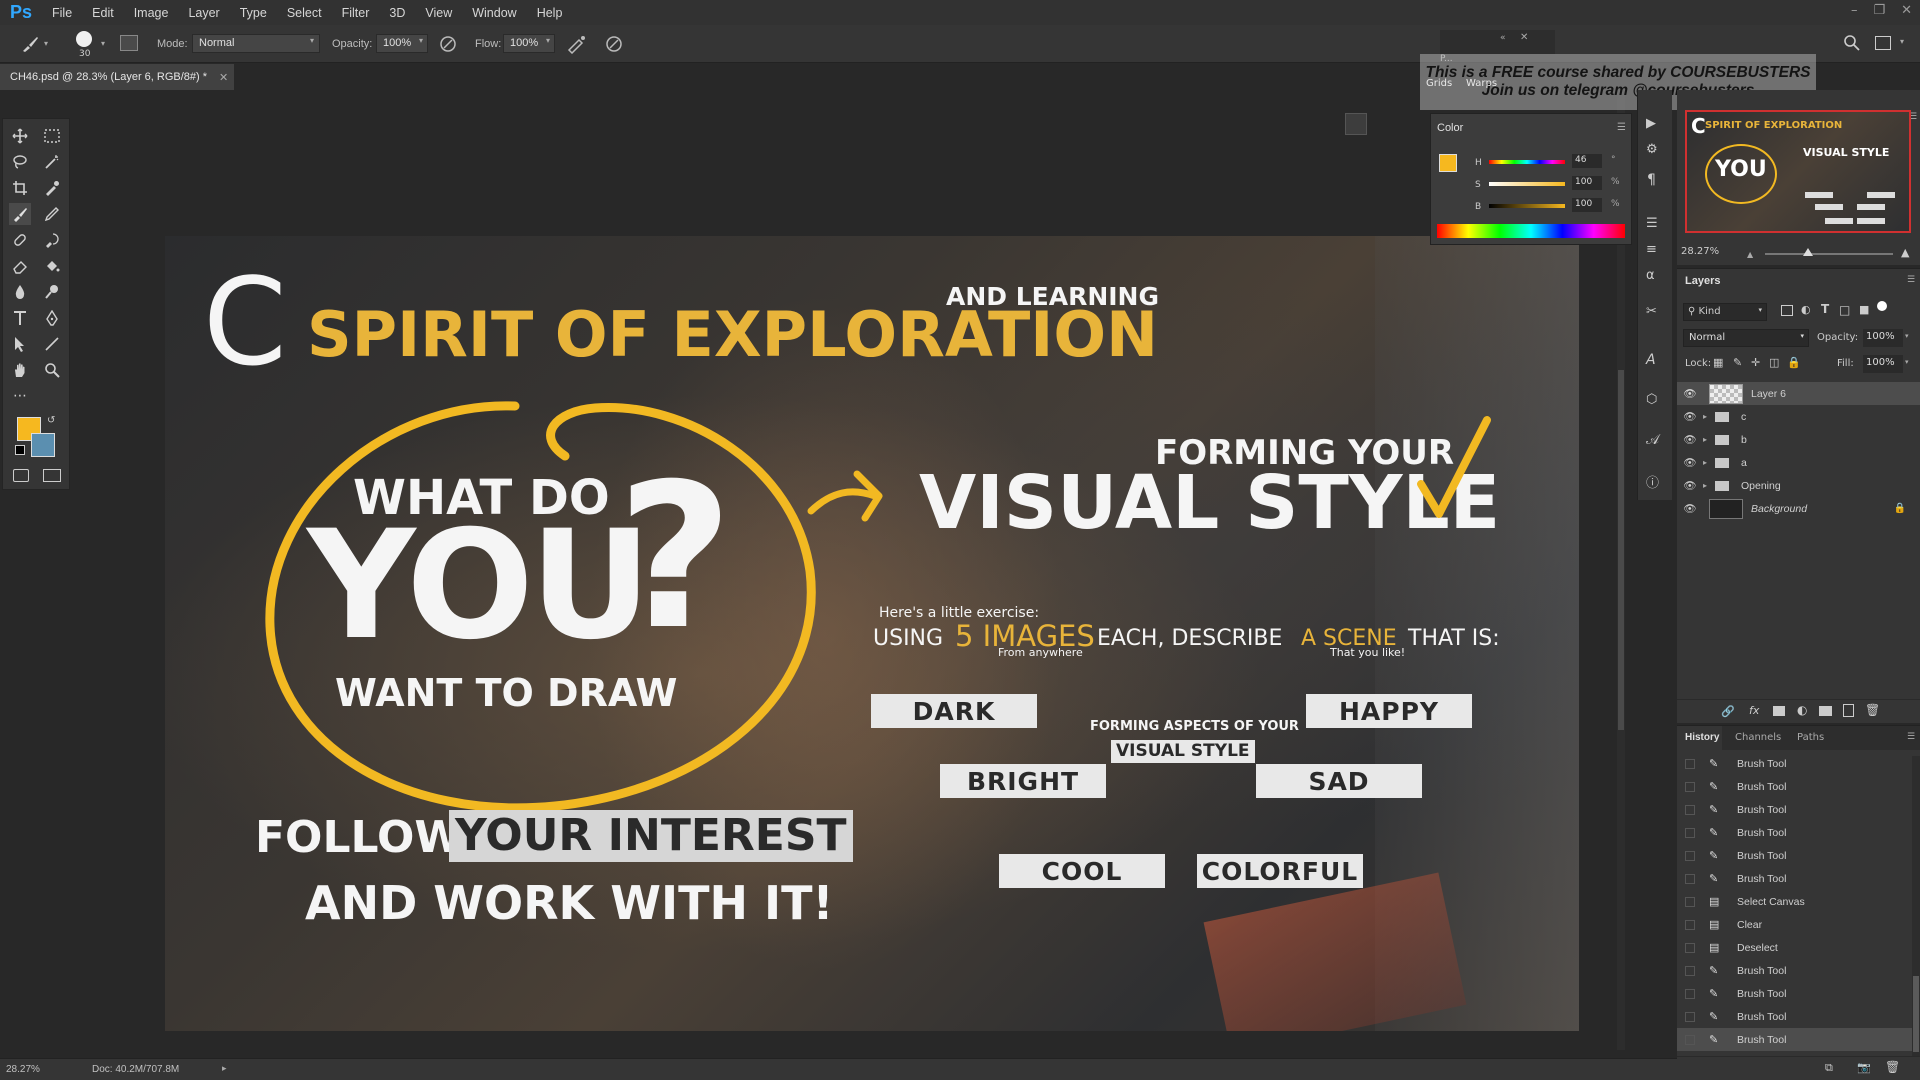 This screenshot has width=1920, height=1080. What do you see at coordinates (1879, 10) in the screenshot?
I see `restore-icon: ❐` at bounding box center [1879, 10].